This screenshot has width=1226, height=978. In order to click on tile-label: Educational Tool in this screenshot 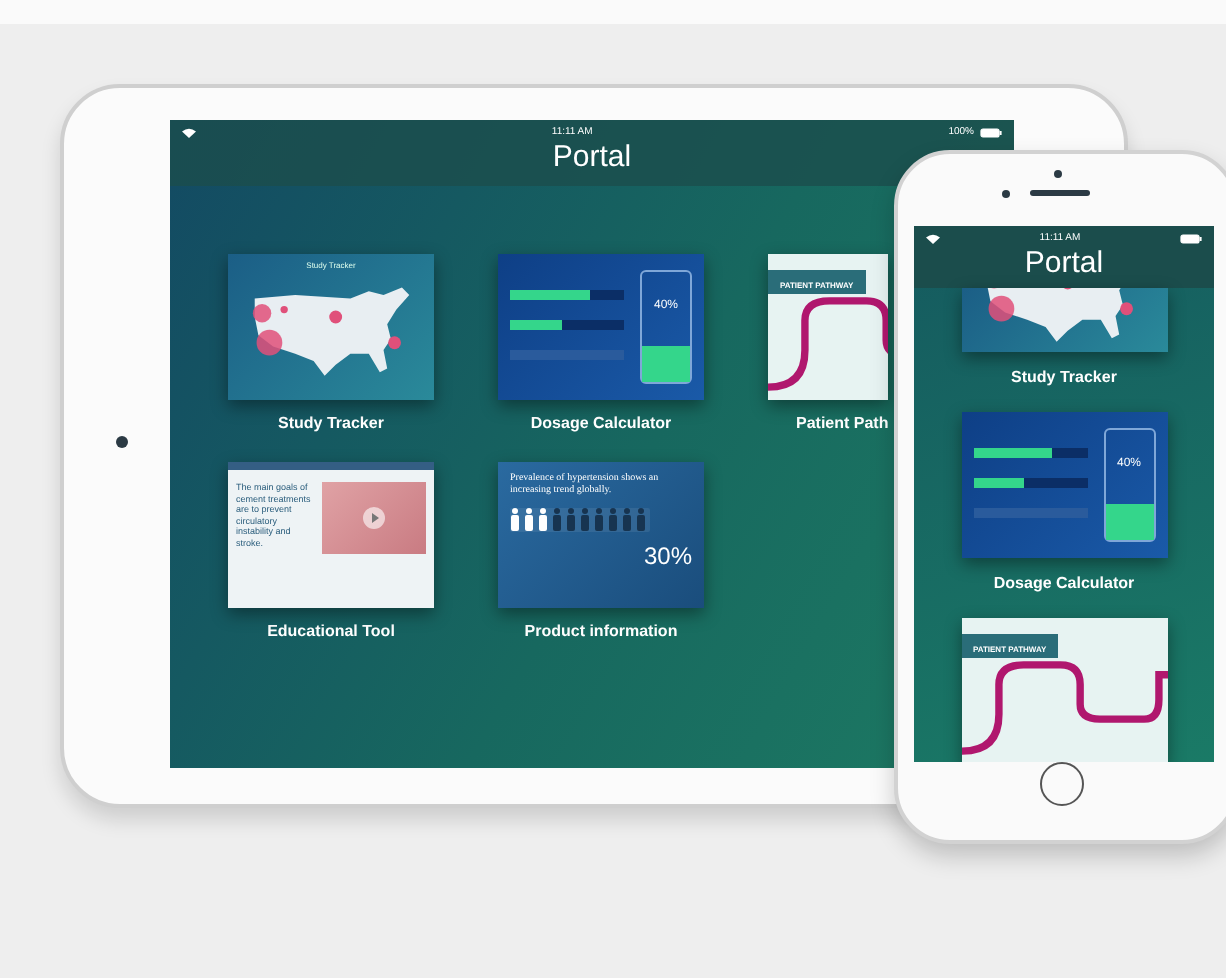, I will do `click(331, 632)`.